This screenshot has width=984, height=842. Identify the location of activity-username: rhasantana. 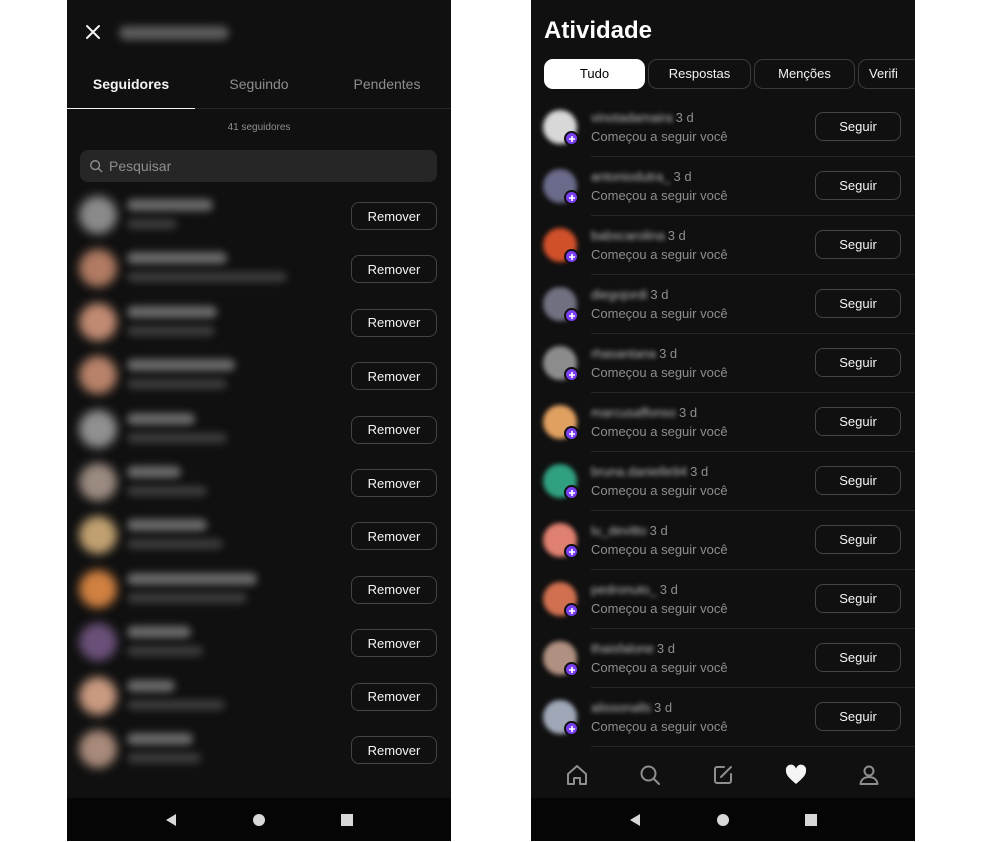
(623, 353).